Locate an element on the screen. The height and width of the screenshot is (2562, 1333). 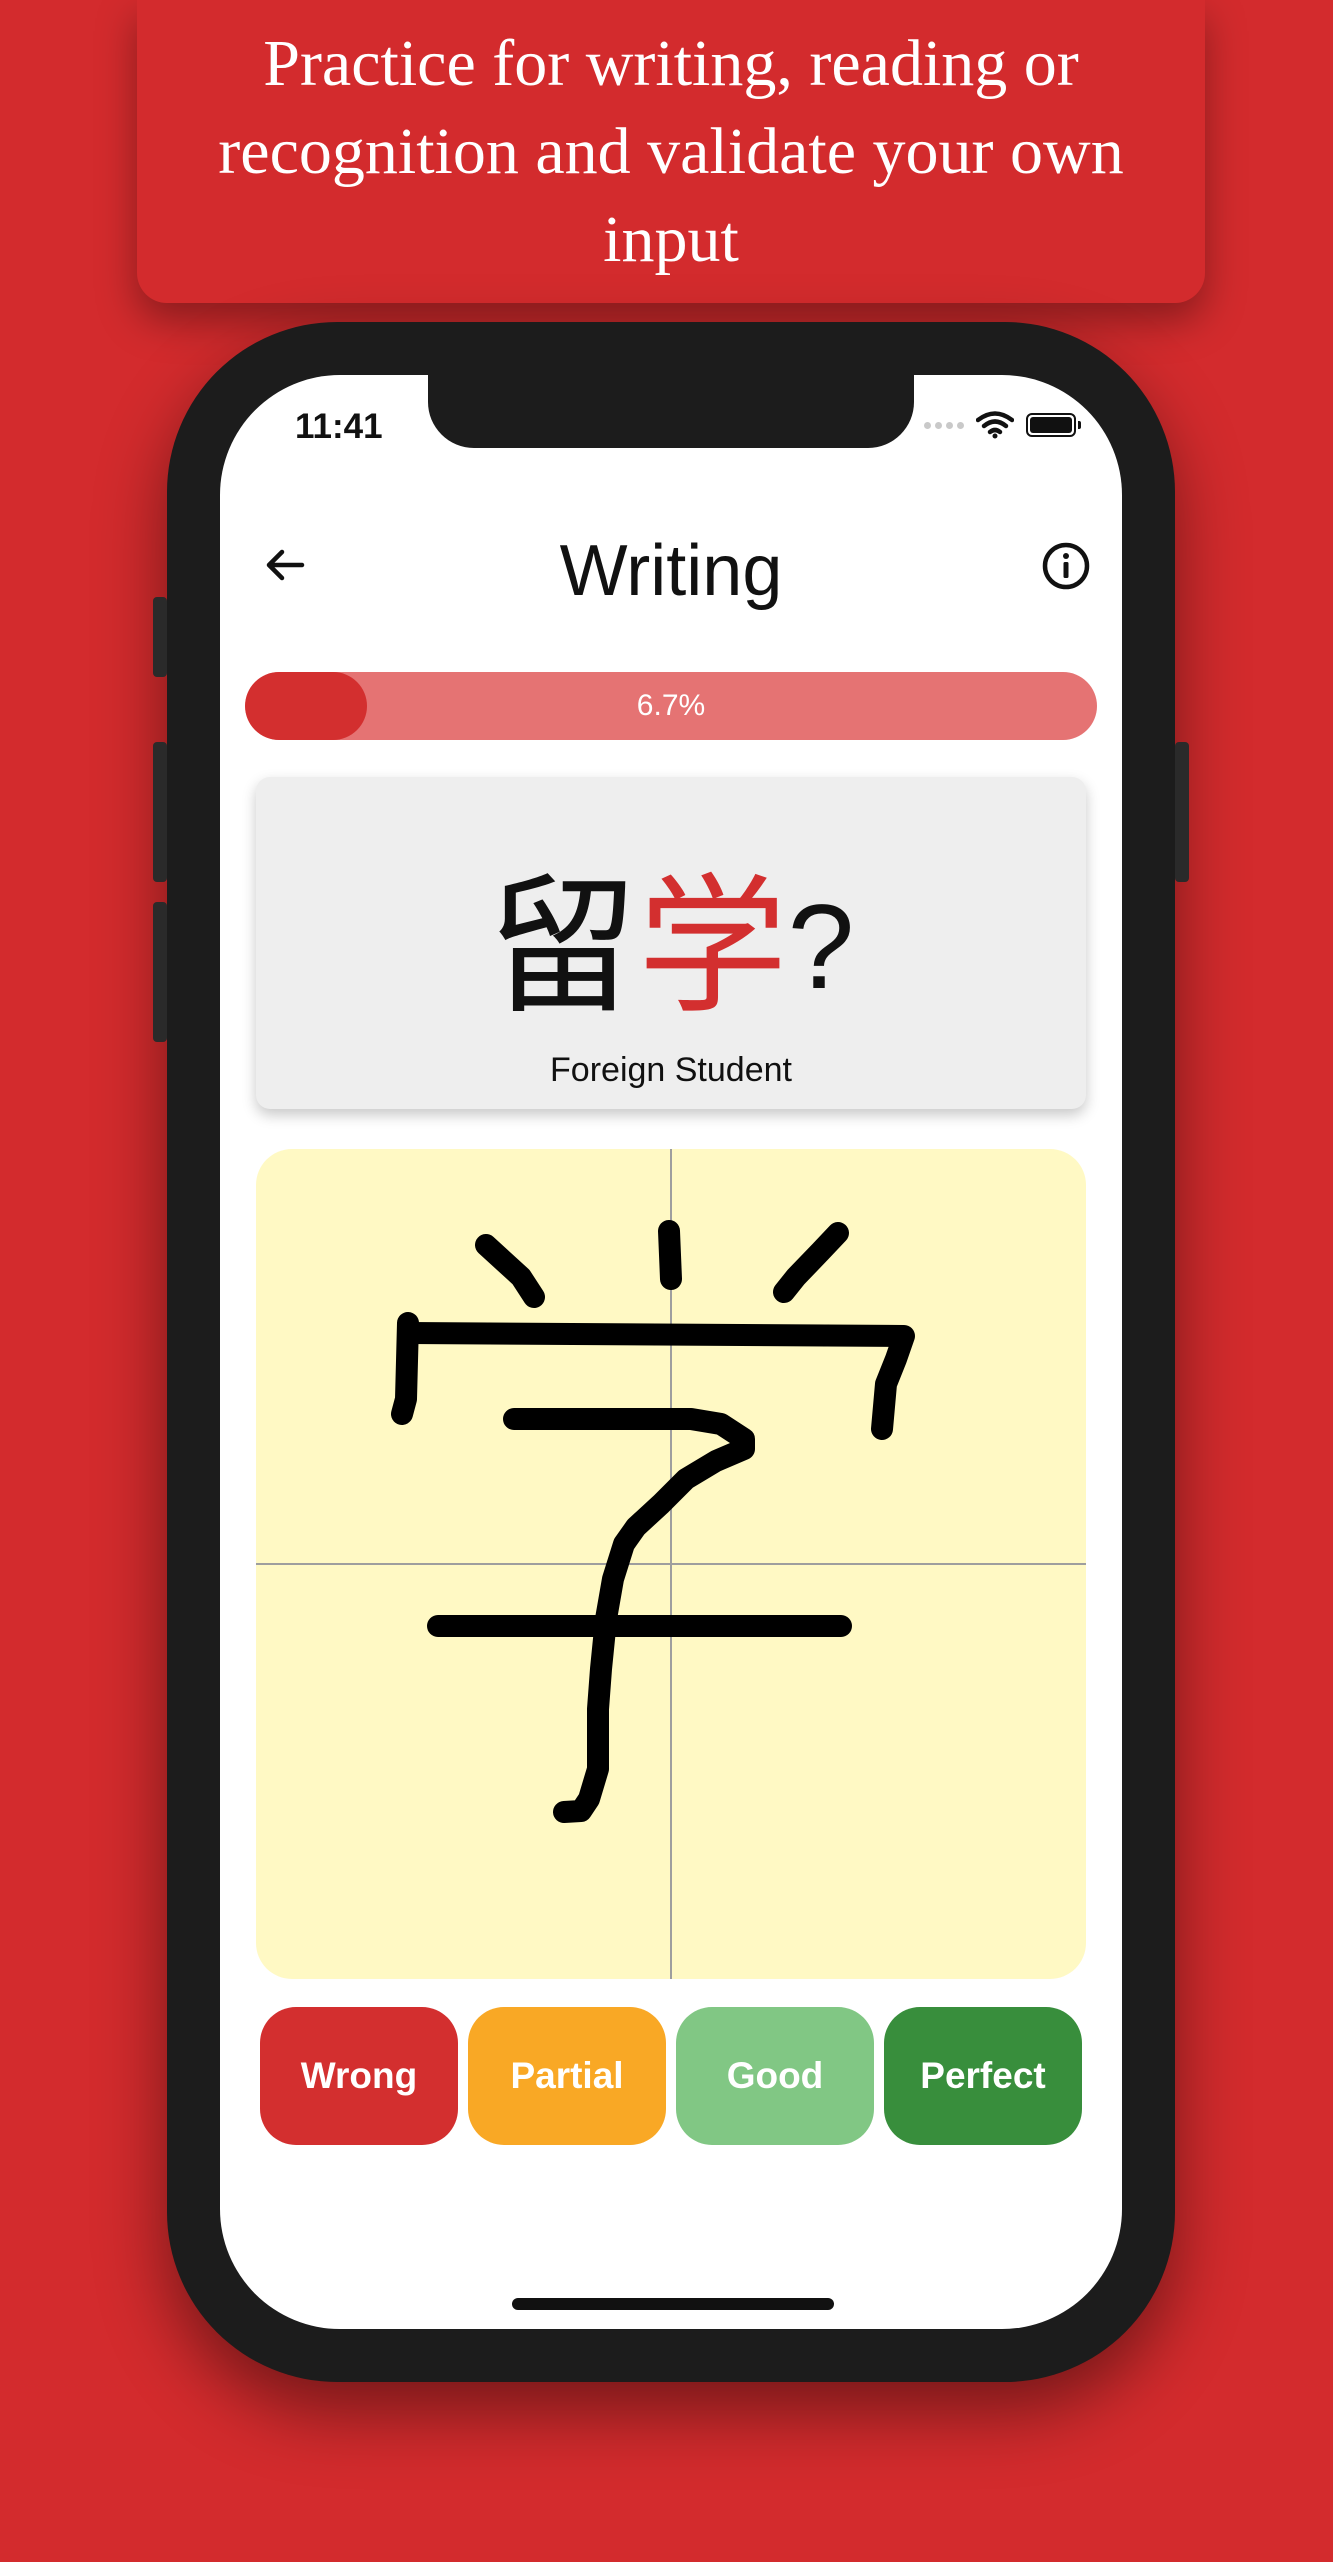
mute-switch is located at coordinates (160, 637).